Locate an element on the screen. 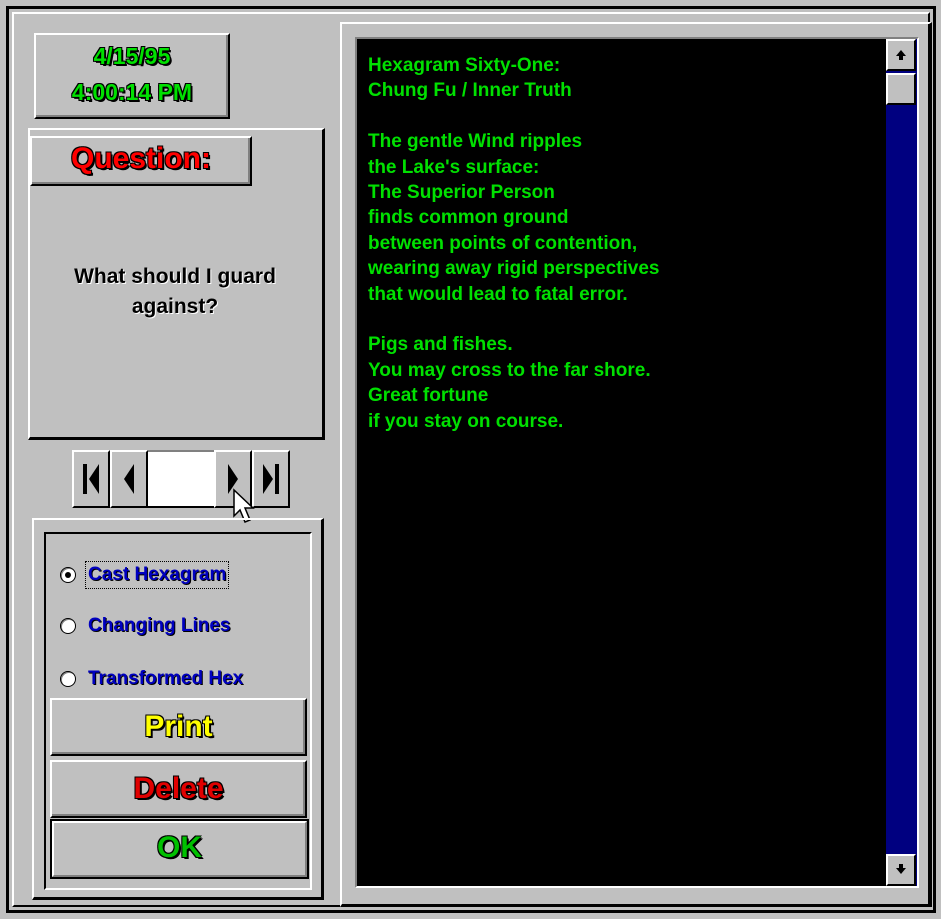 This screenshot has width=941, height=919. ok-button: OK is located at coordinates (179, 849).